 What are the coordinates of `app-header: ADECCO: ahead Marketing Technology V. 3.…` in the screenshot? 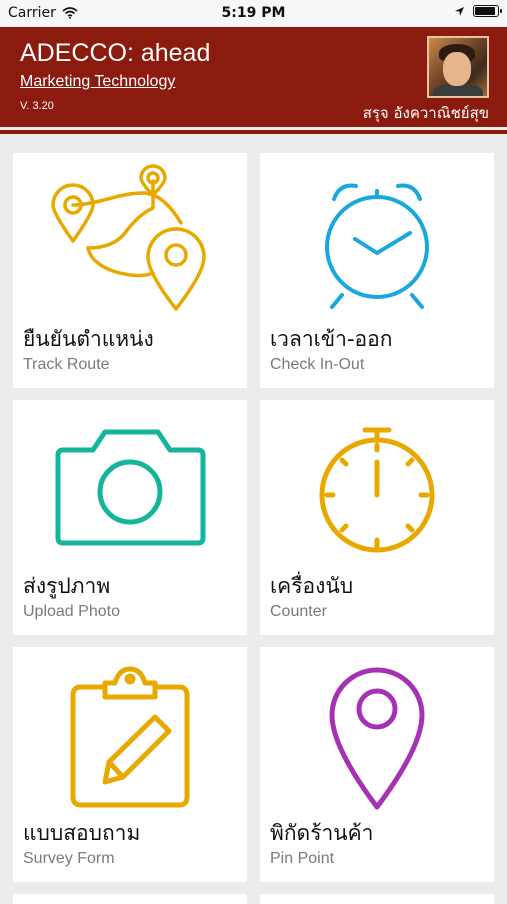 It's located at (253, 77).